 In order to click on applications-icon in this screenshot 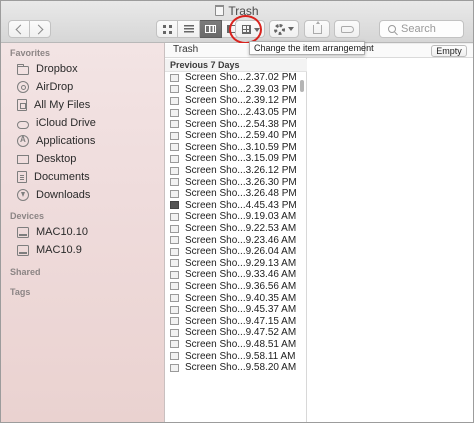, I will do `click(23, 141)`.